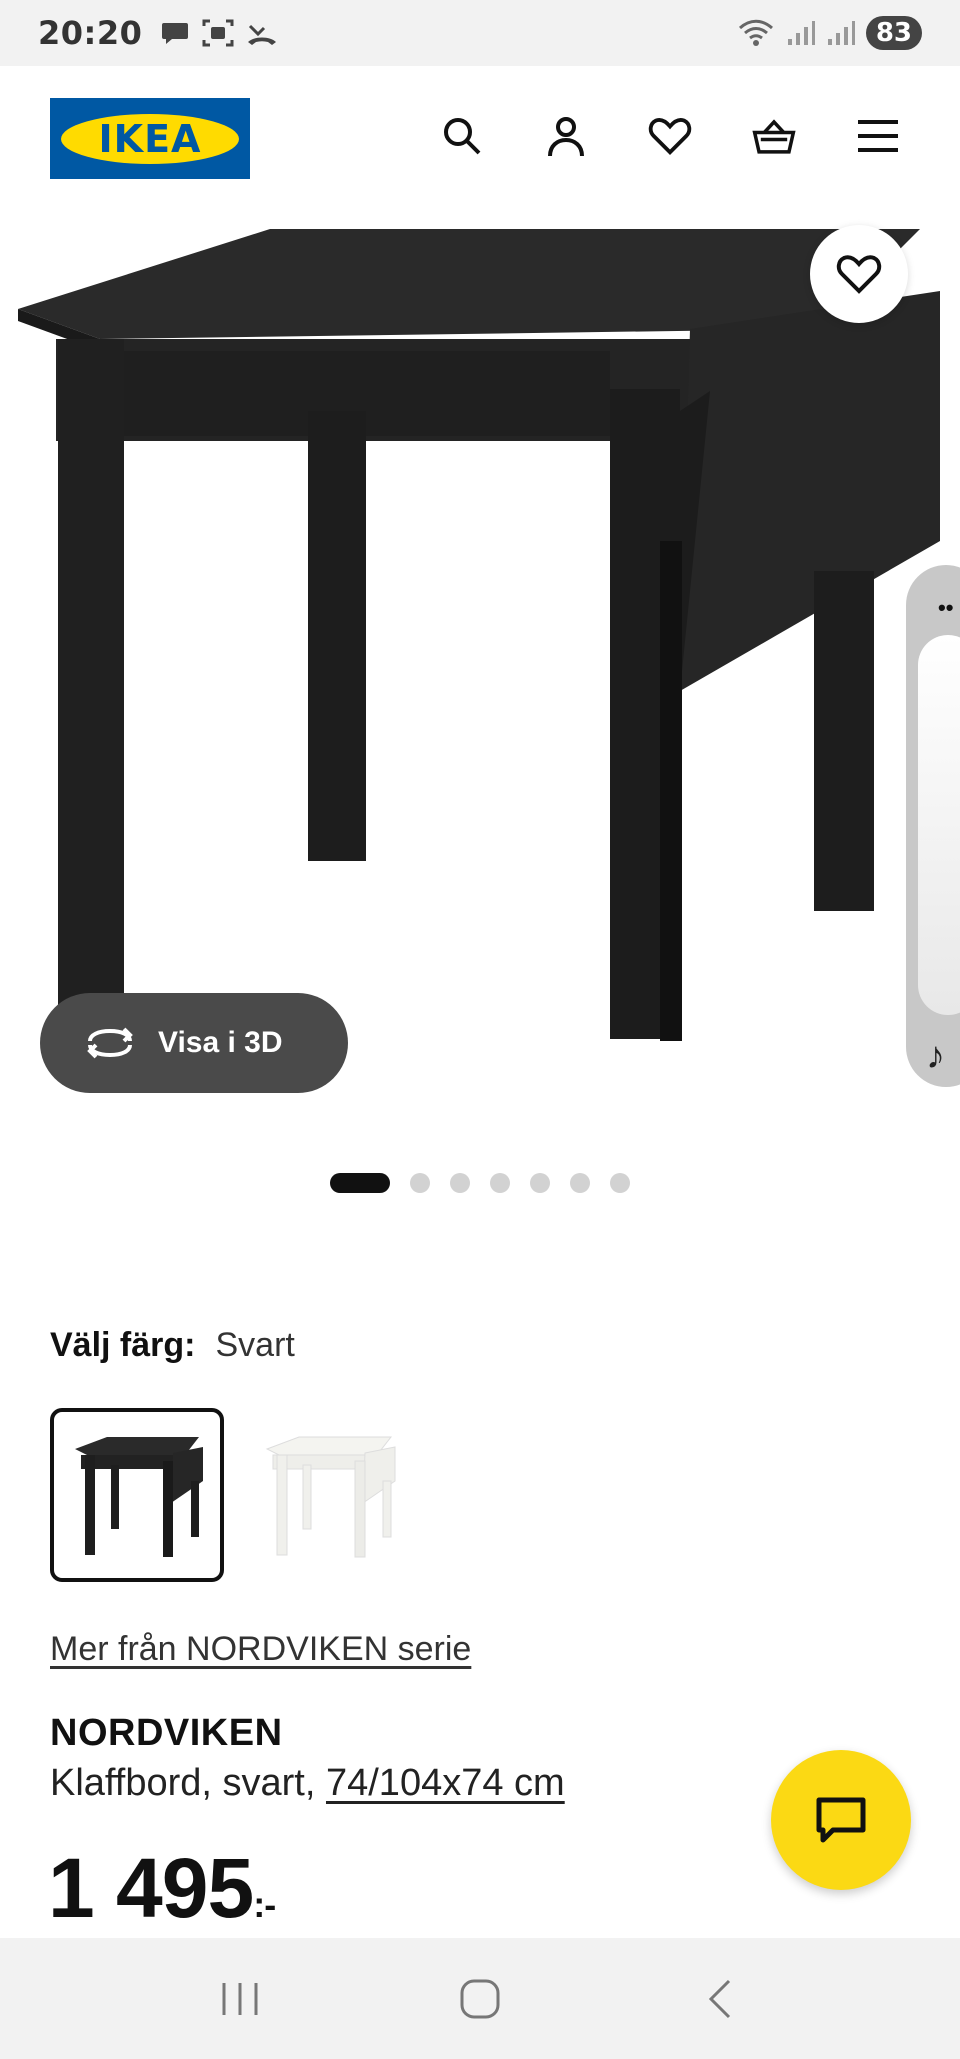  I want to click on view-in-3d-label: Visa i 3D, so click(220, 1042).